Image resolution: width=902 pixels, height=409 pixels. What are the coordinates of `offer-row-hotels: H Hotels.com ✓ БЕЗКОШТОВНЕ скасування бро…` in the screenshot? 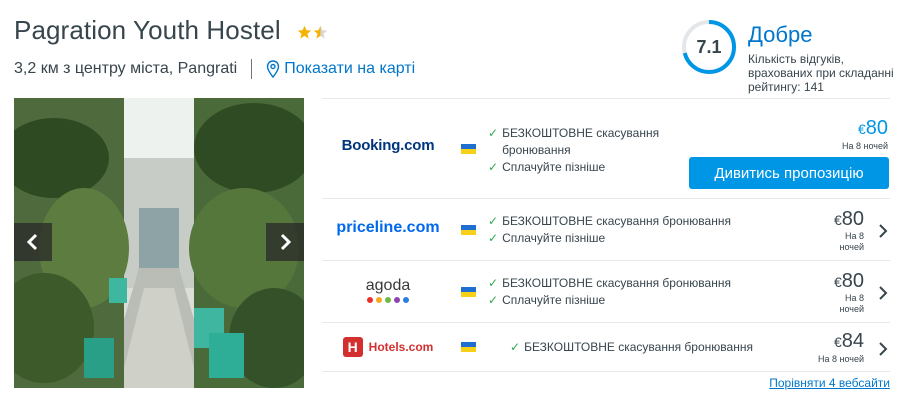 It's located at (606, 347).